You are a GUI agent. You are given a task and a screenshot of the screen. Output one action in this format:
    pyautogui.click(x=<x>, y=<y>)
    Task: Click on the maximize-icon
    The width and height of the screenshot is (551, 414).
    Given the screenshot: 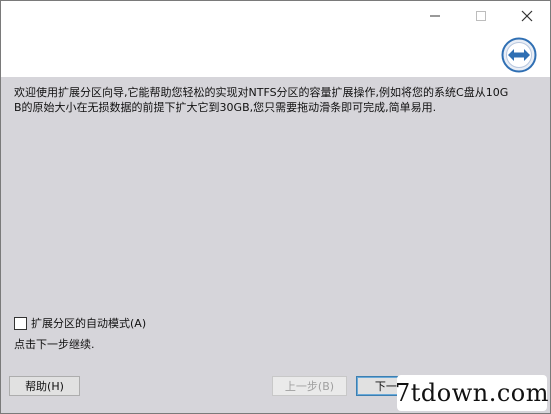 What is the action you would take?
    pyautogui.click(x=481, y=16)
    